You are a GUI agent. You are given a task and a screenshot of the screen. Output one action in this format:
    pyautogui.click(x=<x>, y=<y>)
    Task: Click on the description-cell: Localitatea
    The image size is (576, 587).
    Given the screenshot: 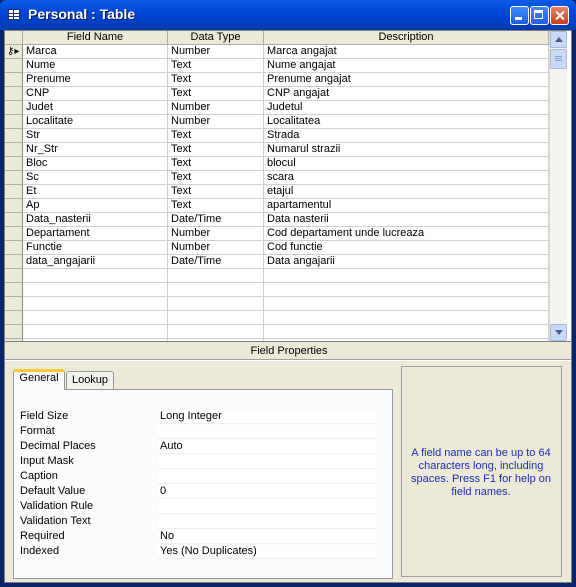 What is the action you would take?
    pyautogui.click(x=406, y=122)
    